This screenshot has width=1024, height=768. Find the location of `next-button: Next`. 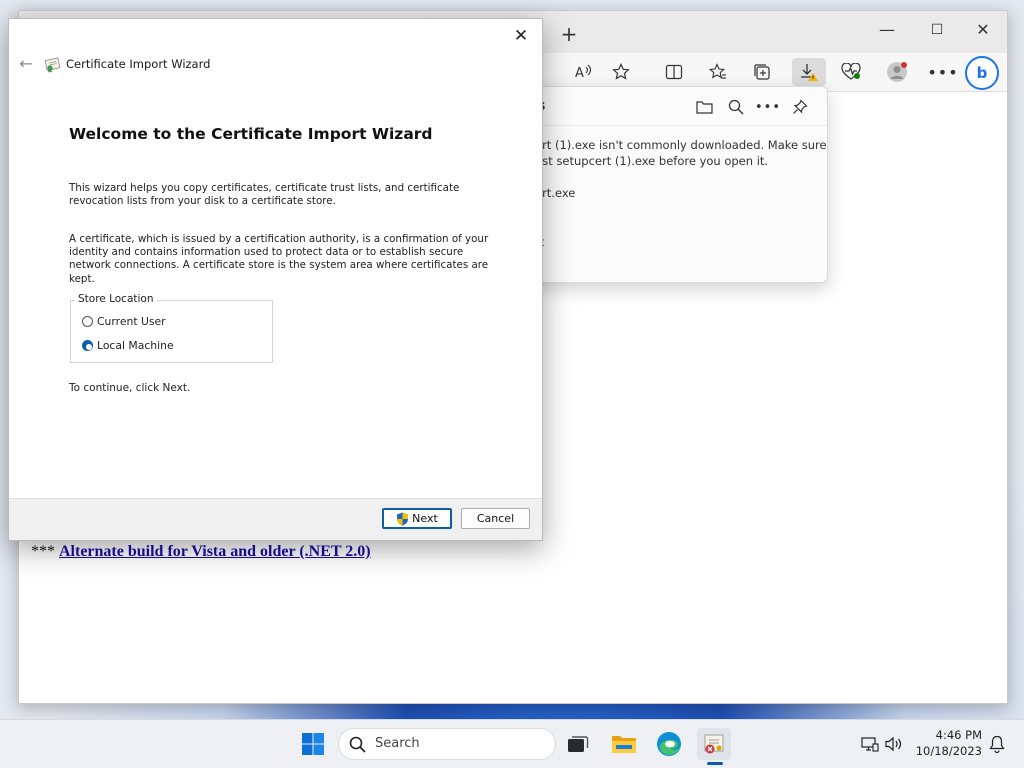

next-button: Next is located at coordinates (417, 518).